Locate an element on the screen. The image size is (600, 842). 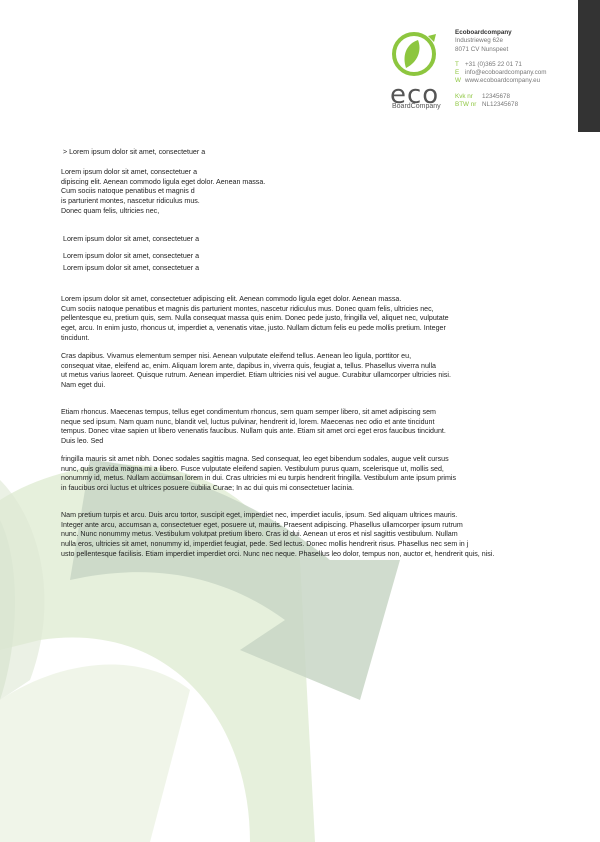
web-key: W is located at coordinates (458, 81).